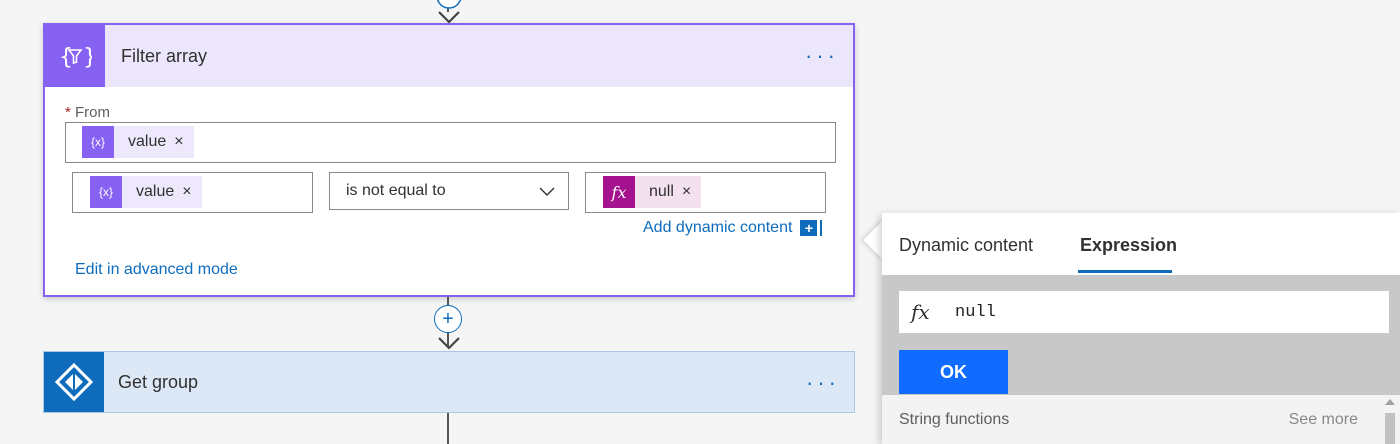 This screenshot has width=1400, height=444. Describe the element at coordinates (954, 419) in the screenshot. I see `section-label: String functions` at that location.